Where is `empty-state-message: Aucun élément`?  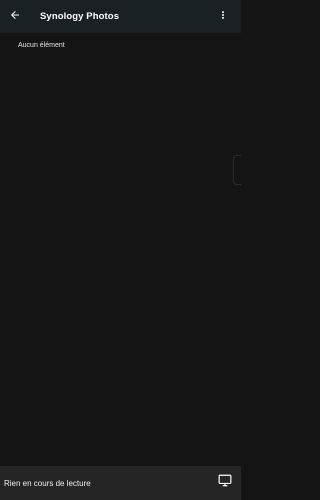
empty-state-message: Aucun élément is located at coordinates (41, 45).